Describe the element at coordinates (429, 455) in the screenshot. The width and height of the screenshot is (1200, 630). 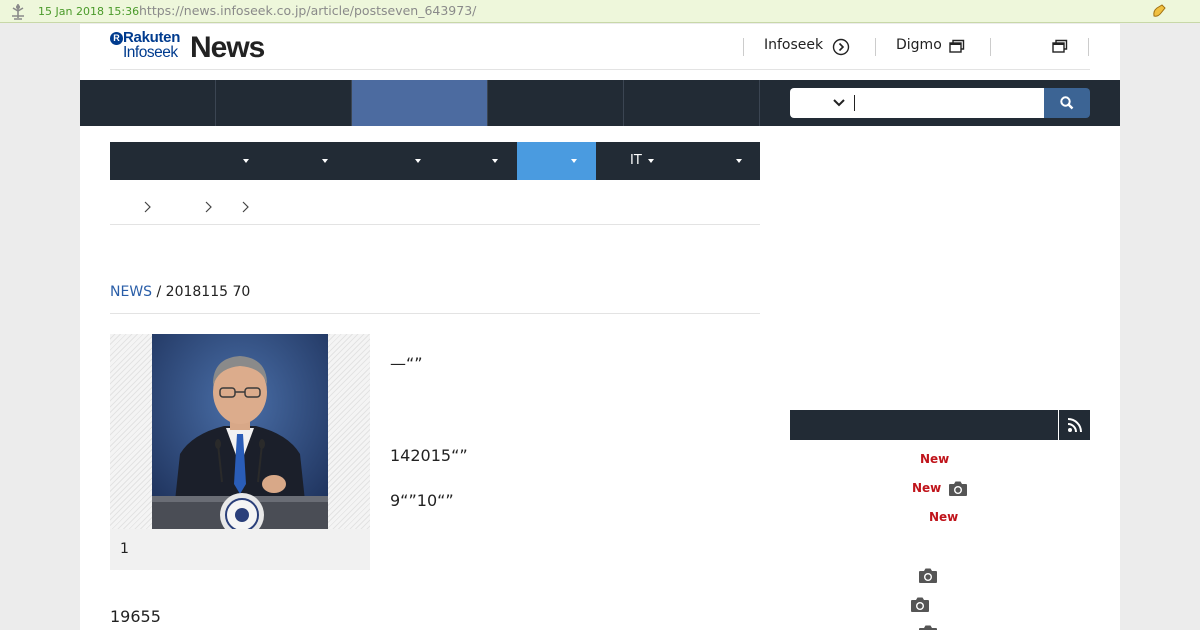
I see `article-paragraph: 142015“”` at that location.